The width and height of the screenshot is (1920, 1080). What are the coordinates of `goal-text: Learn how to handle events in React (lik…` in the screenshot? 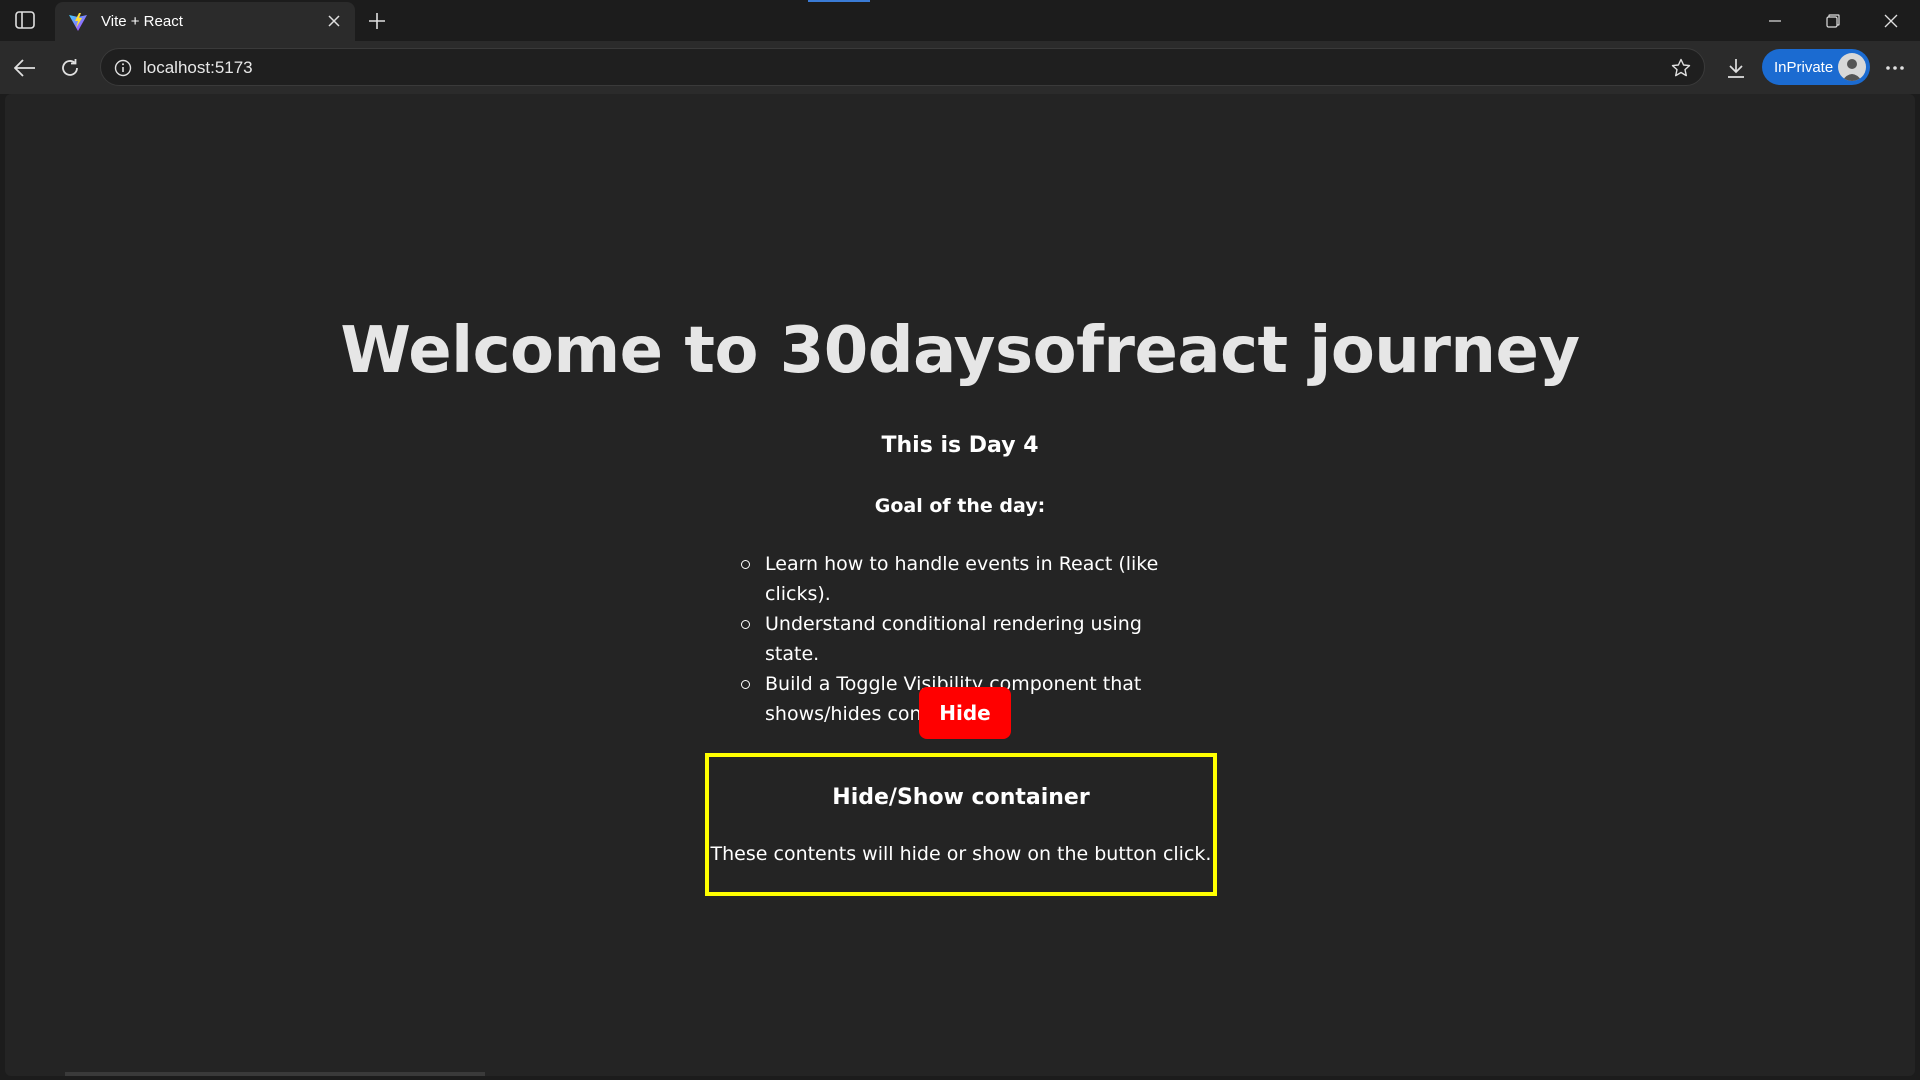 It's located at (962, 579).